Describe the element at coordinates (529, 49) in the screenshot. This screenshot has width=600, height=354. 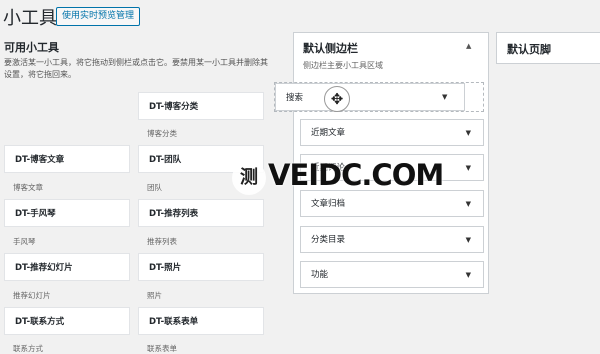
I see `footer-title: 默认页脚` at that location.